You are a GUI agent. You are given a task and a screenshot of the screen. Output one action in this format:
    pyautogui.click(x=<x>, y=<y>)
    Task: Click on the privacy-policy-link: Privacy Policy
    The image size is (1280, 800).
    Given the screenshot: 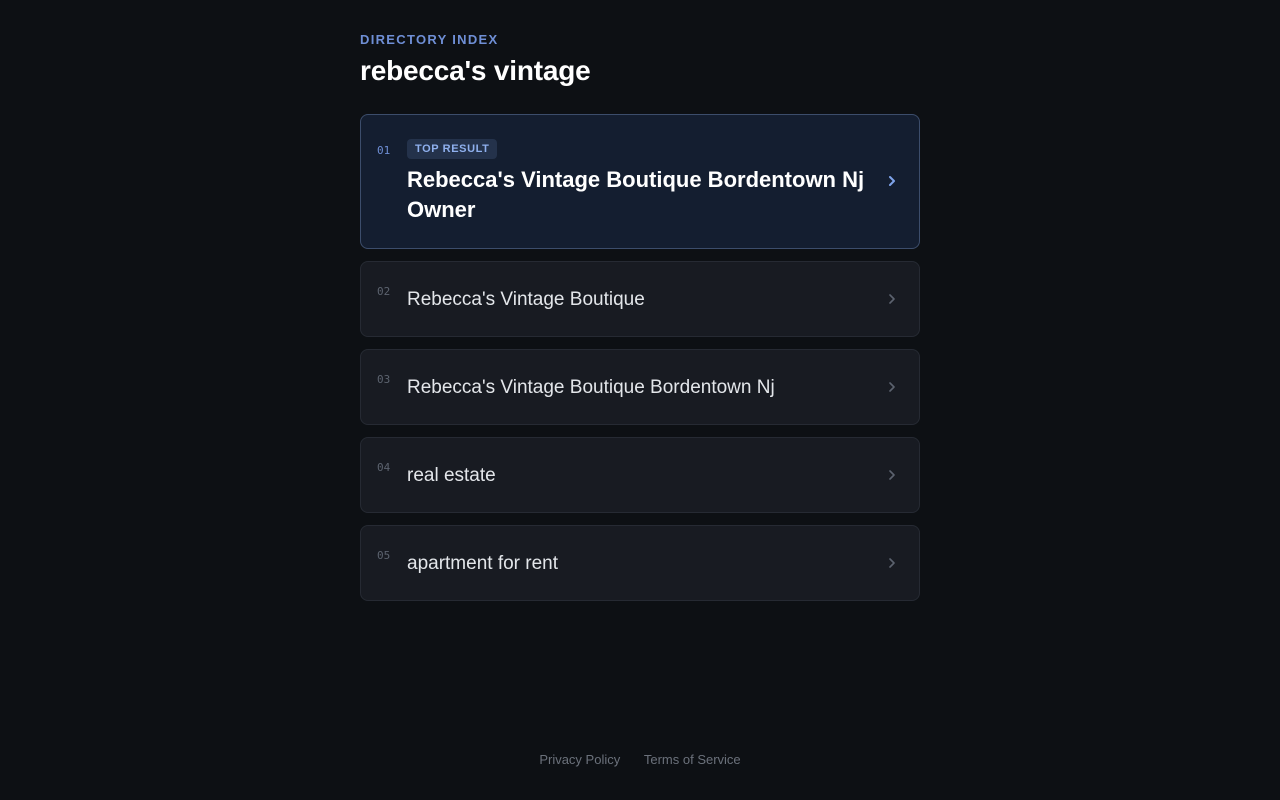 What is the action you would take?
    pyautogui.click(x=579, y=759)
    